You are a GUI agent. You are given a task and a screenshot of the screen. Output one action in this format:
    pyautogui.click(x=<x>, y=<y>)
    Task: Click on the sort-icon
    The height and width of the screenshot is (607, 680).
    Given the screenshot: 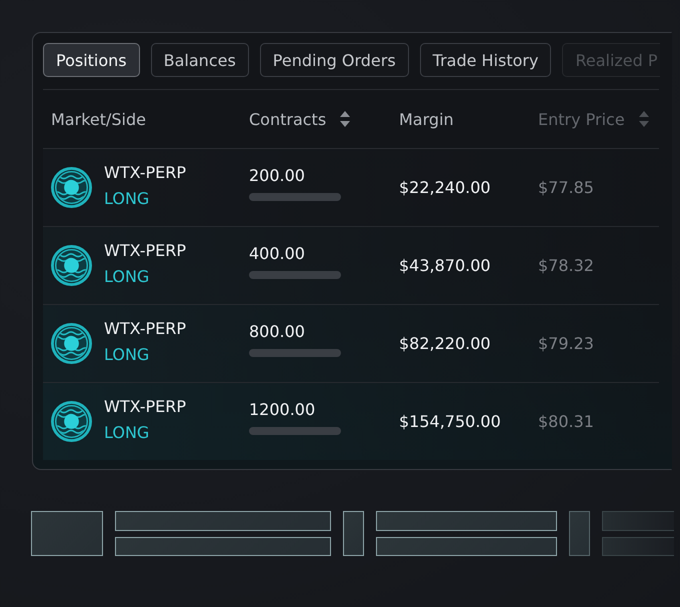 What is the action you would take?
    pyautogui.click(x=345, y=119)
    